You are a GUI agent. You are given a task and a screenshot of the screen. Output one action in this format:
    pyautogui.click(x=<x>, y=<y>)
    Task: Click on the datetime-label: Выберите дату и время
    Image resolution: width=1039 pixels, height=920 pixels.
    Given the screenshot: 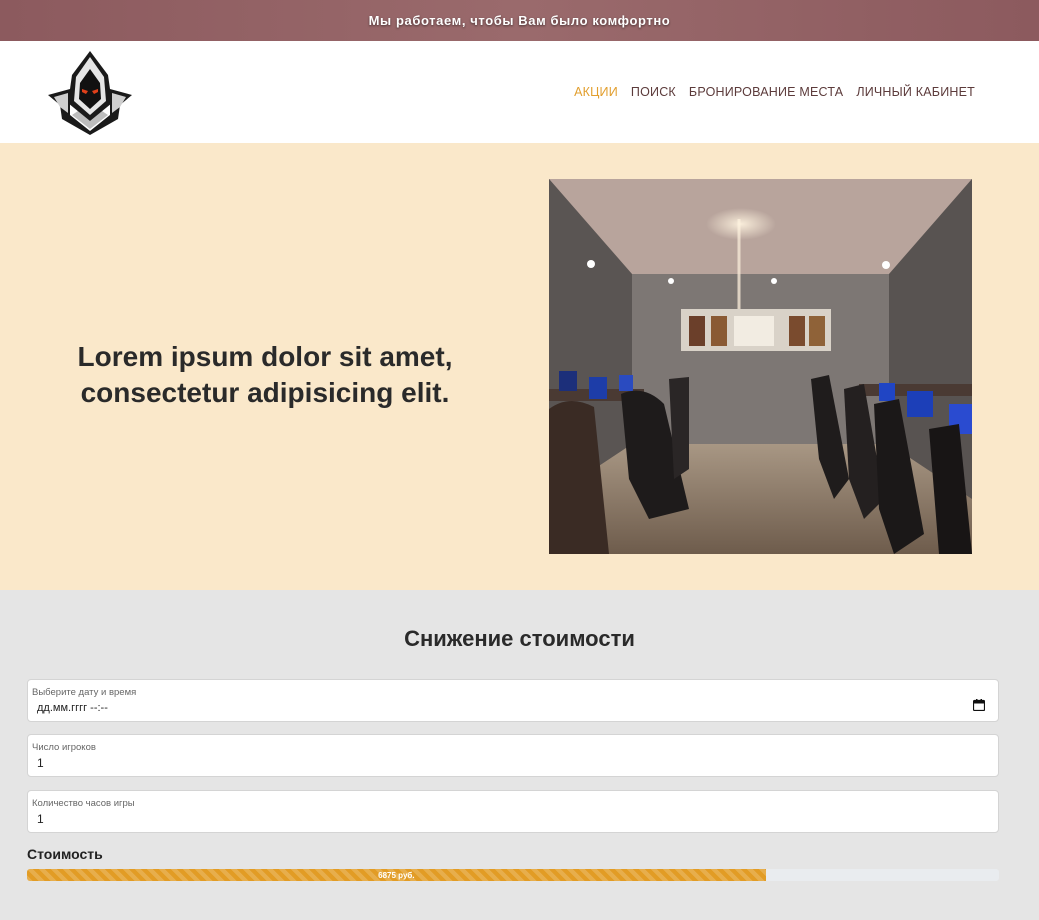 What is the action you would take?
    pyautogui.click(x=84, y=692)
    